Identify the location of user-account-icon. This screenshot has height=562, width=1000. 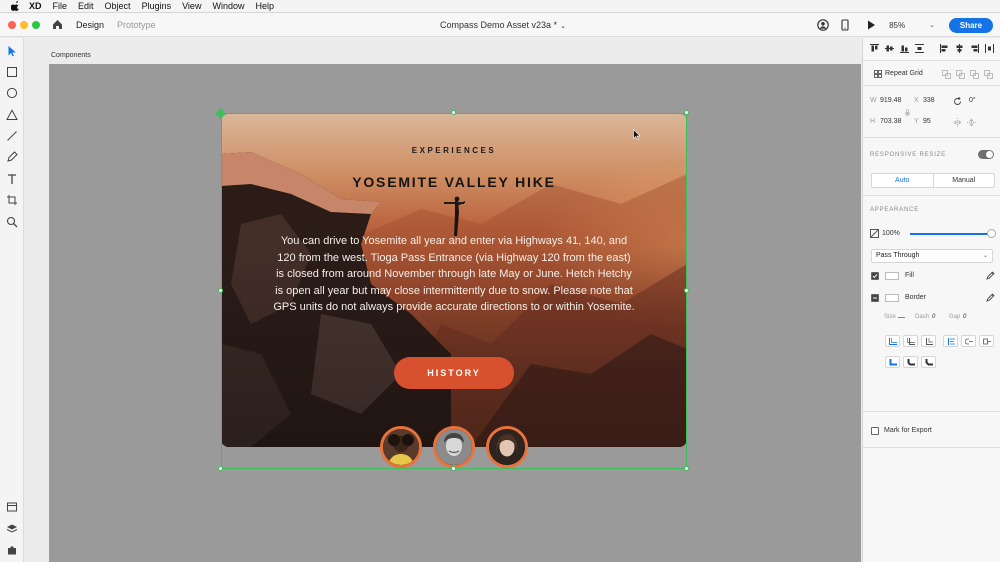
(823, 25).